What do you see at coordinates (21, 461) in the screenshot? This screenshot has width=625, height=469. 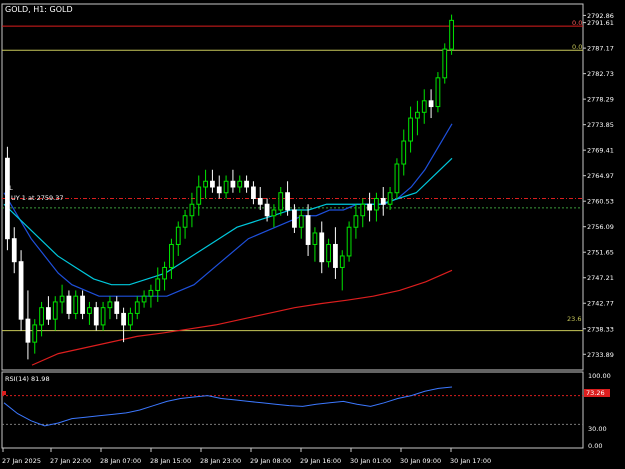 I see `time-tick-label: 27 Jan 2025` at bounding box center [21, 461].